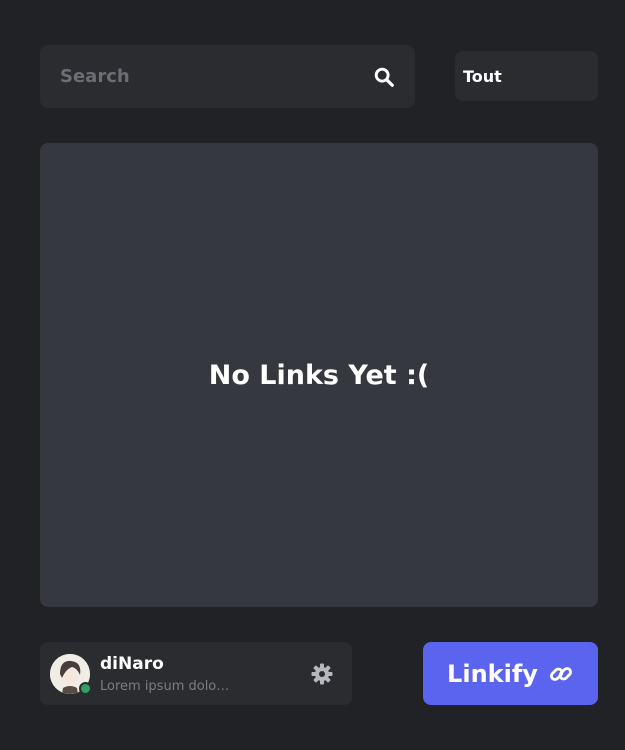 This screenshot has width=625, height=750. I want to click on username: diNaro, so click(132, 664).